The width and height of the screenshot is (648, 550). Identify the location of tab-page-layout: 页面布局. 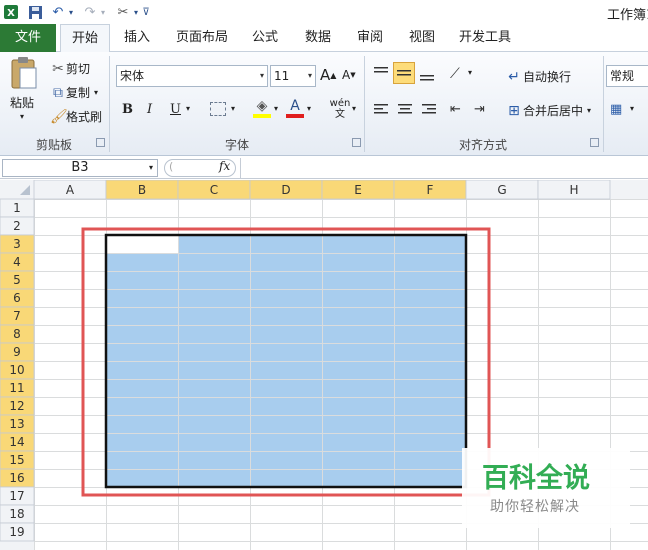
(202, 38).